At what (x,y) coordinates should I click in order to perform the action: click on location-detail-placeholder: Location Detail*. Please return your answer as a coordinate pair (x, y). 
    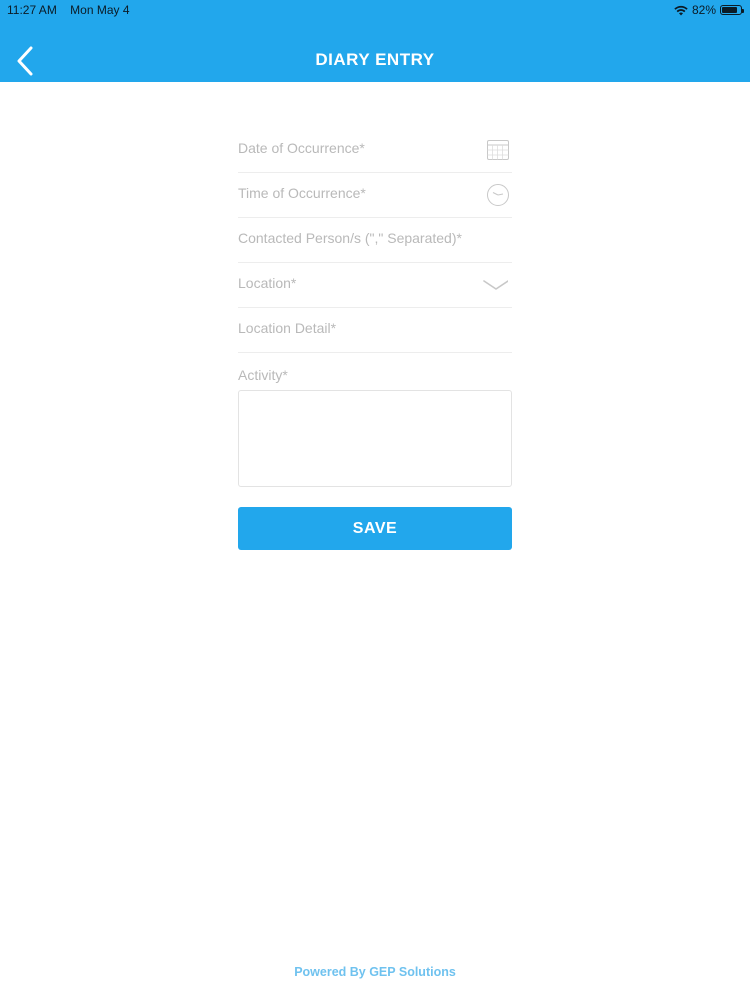
    Looking at the image, I should click on (287, 328).